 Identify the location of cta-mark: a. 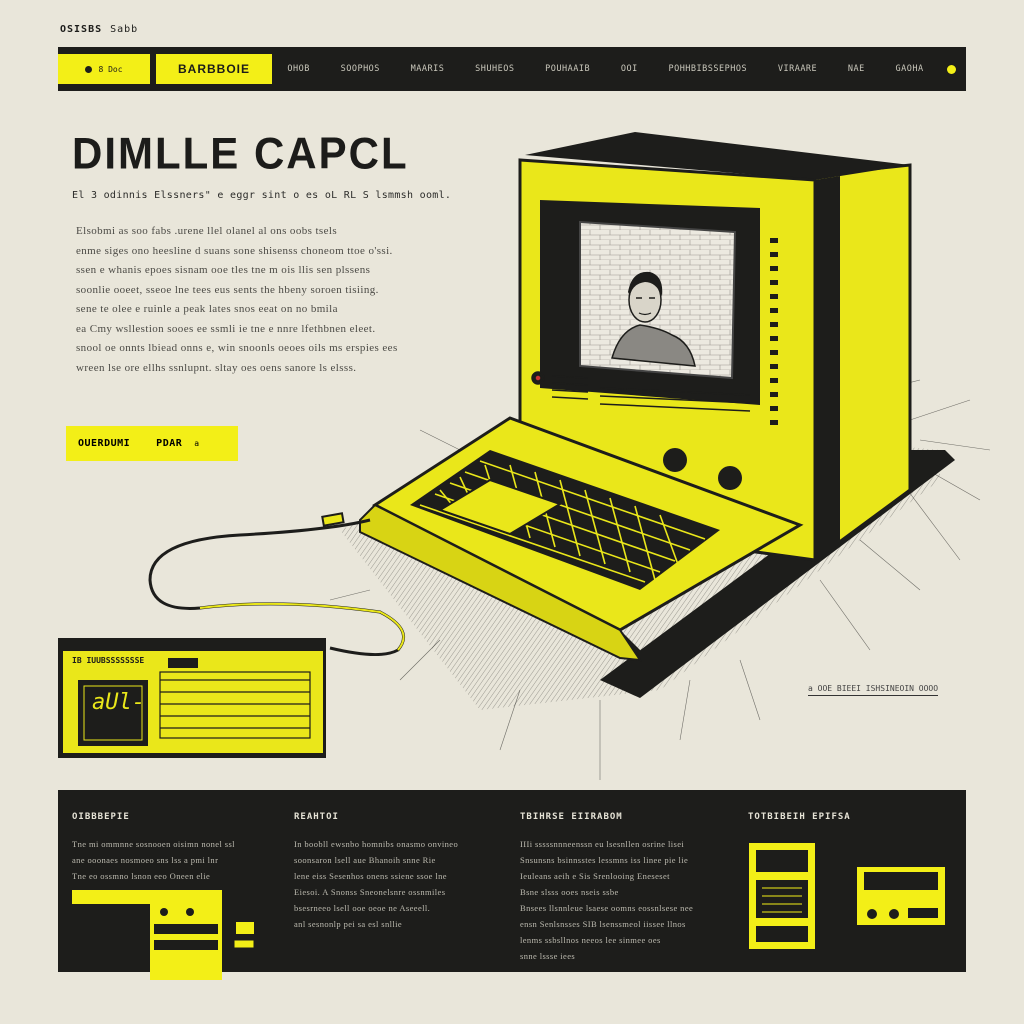
(197, 443).